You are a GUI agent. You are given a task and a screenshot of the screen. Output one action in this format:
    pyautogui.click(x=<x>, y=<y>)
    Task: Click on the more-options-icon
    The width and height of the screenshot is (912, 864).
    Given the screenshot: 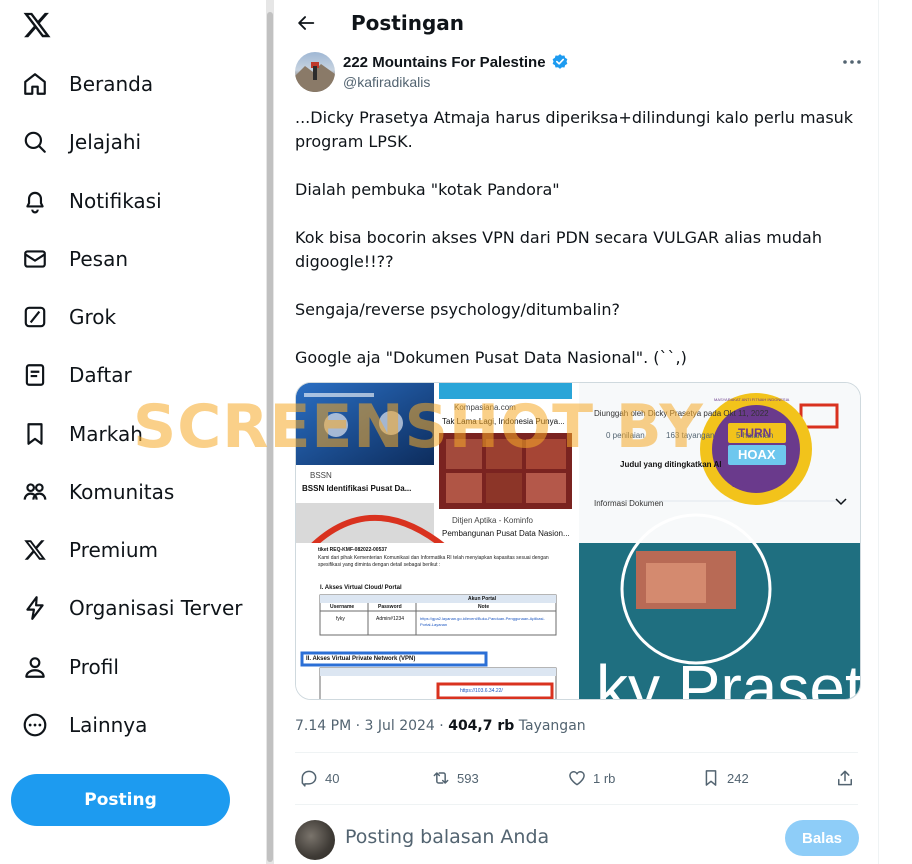 What is the action you would take?
    pyautogui.click(x=852, y=62)
    